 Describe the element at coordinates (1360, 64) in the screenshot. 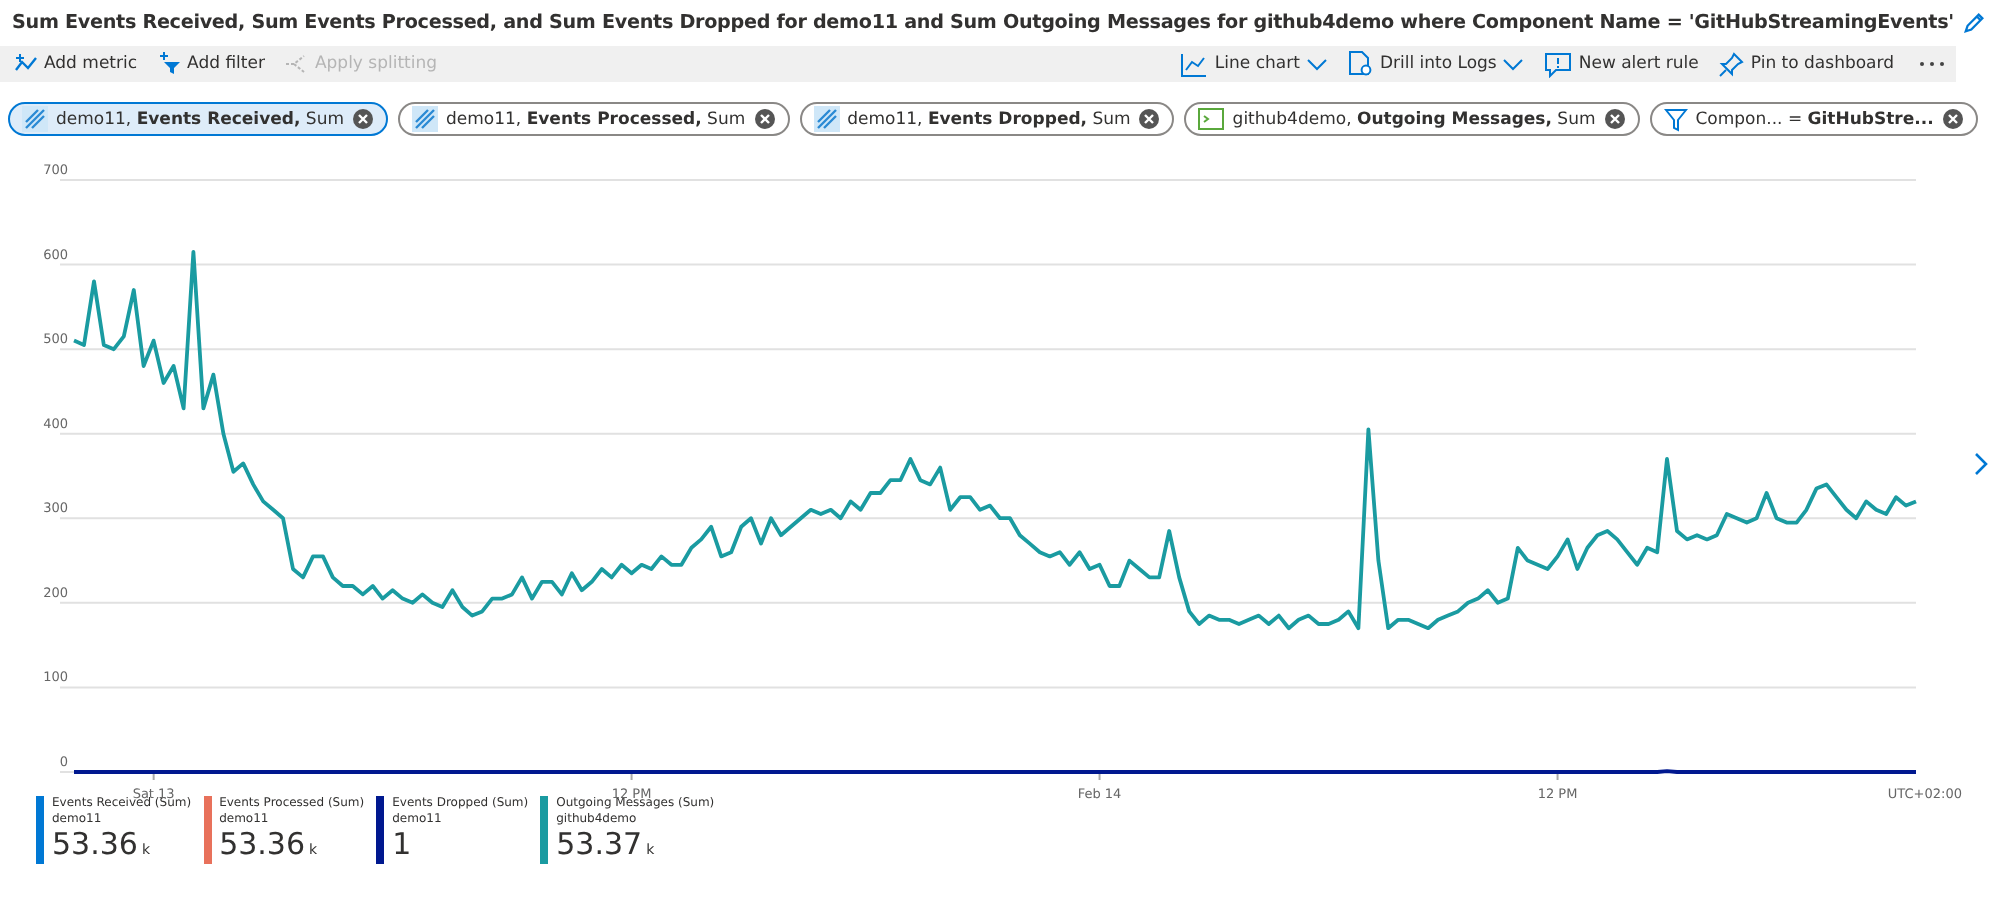

I see `document-icon` at that location.